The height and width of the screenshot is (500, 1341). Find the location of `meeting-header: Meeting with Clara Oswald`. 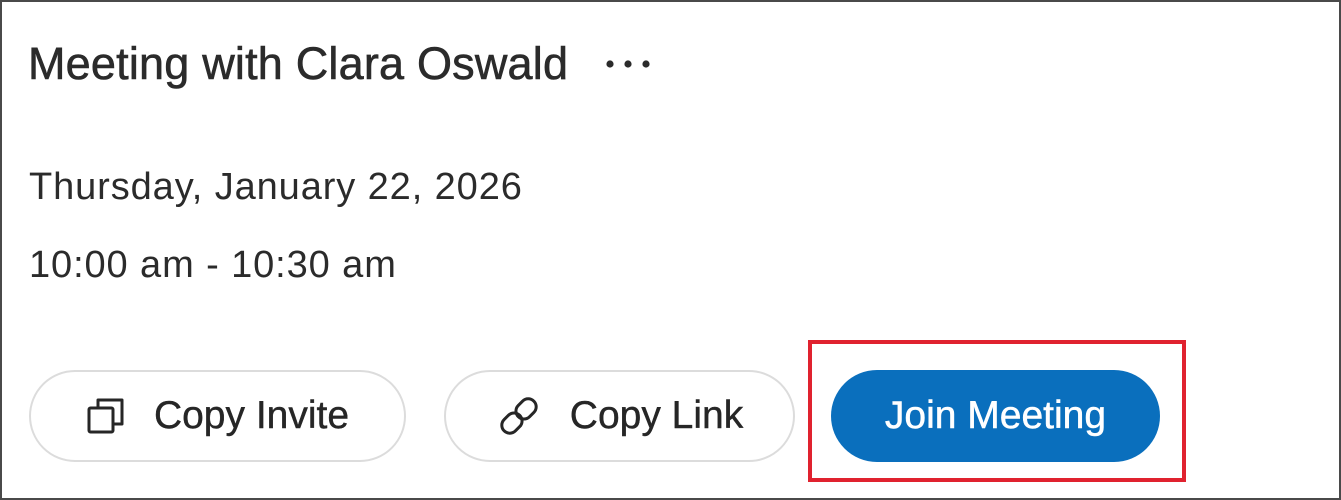

meeting-header: Meeting with Clara Oswald is located at coordinates (341, 64).